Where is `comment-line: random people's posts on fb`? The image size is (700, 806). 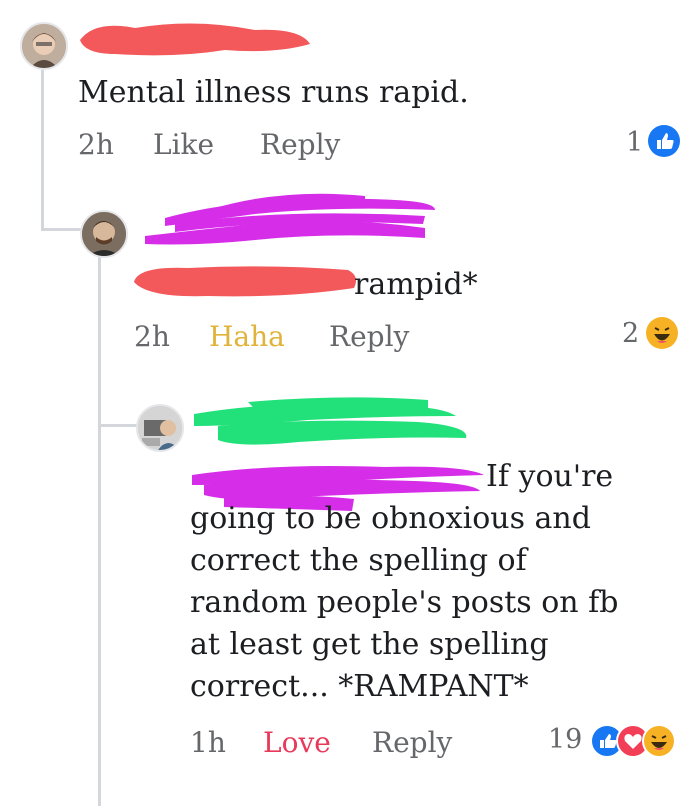 comment-line: random people's posts on fb is located at coordinates (404, 602).